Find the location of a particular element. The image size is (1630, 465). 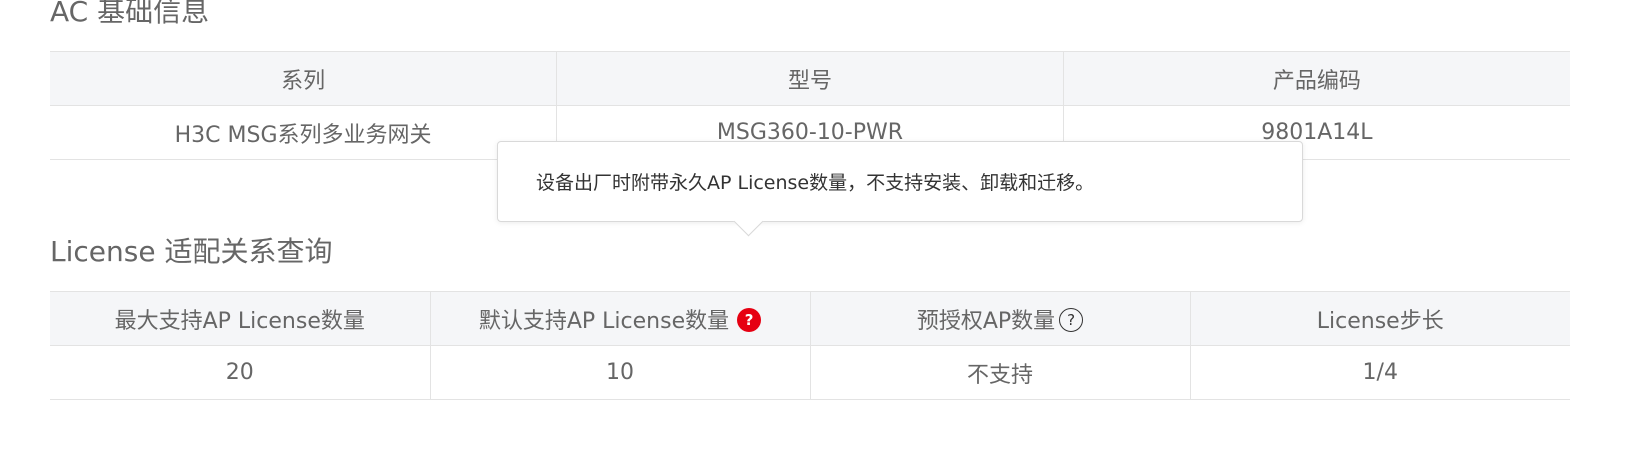

cell-max-ap-license: 20 is located at coordinates (240, 372).